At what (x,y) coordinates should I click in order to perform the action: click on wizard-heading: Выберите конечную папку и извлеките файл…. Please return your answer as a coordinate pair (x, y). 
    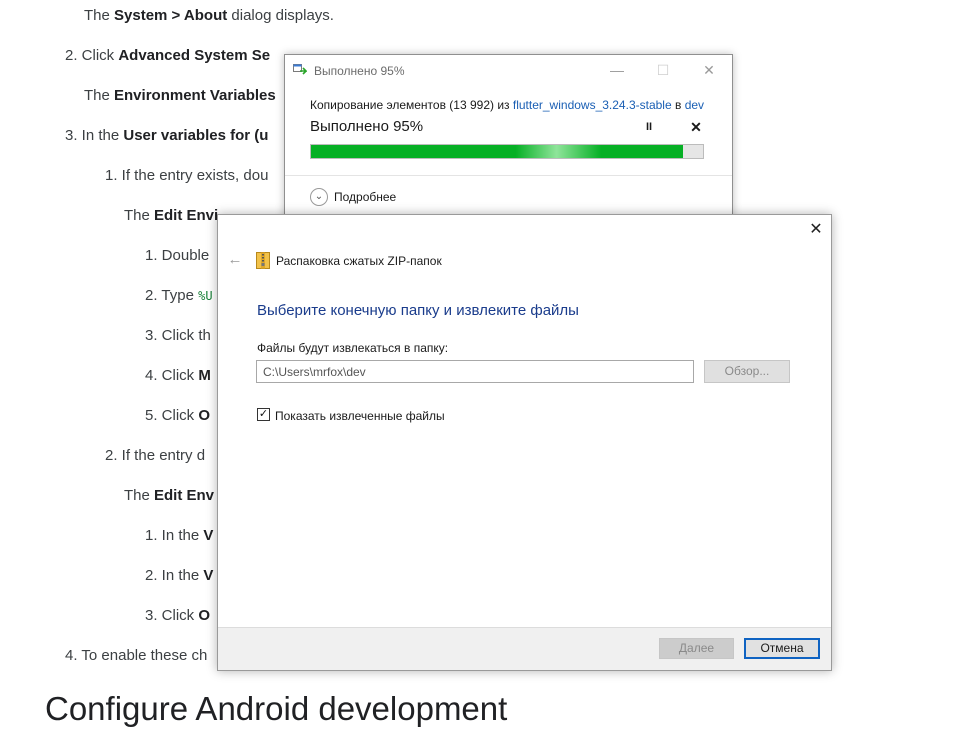
    Looking at the image, I should click on (418, 310).